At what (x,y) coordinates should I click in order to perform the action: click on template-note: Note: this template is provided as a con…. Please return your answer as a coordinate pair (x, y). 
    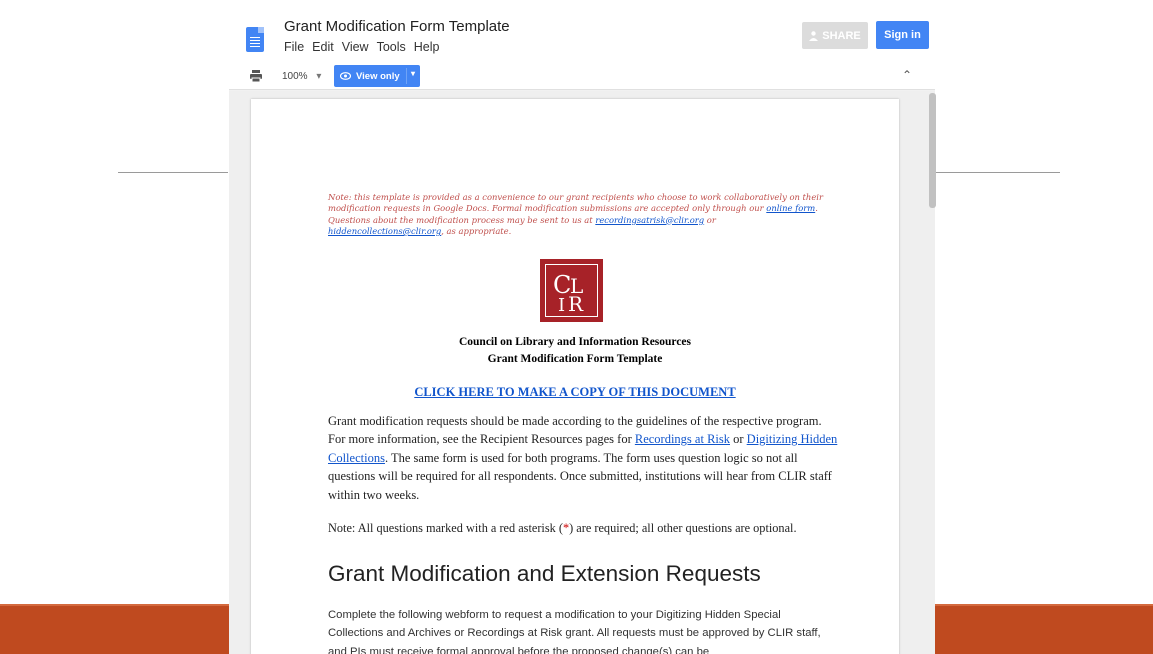
    Looking at the image, I should click on (580, 214).